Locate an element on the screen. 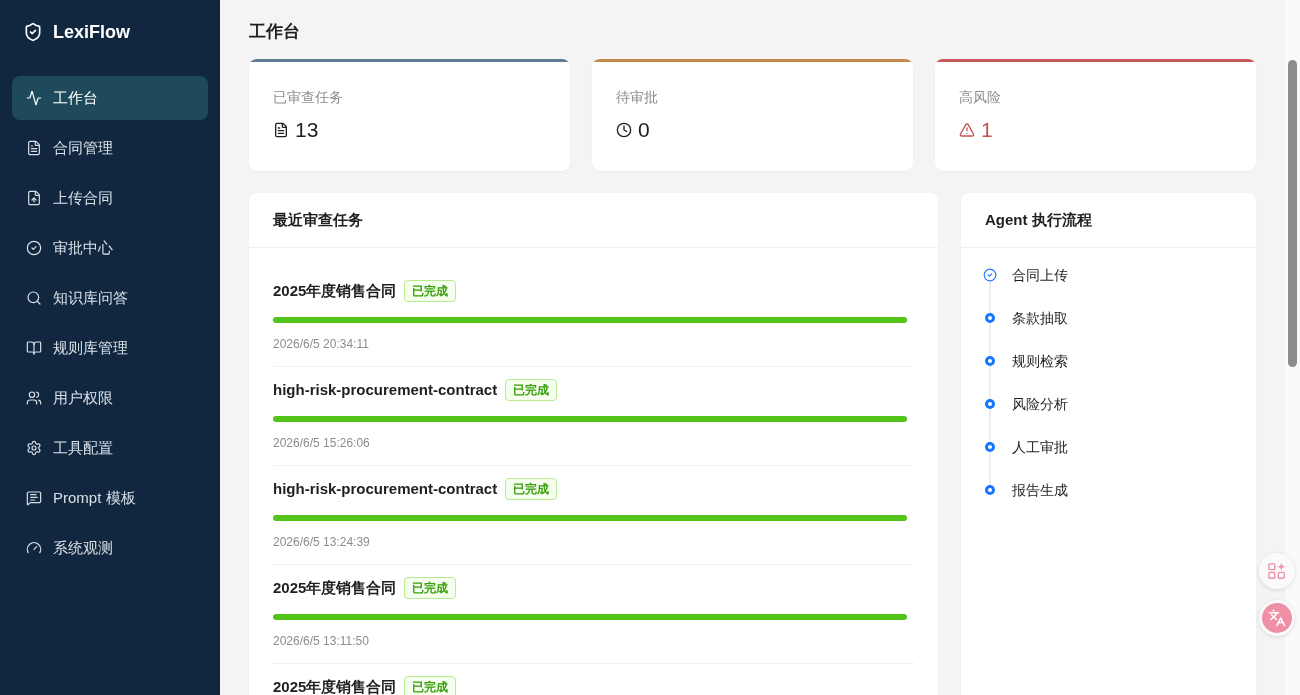 This screenshot has height=695, width=1300. clock-icon is located at coordinates (624, 130).